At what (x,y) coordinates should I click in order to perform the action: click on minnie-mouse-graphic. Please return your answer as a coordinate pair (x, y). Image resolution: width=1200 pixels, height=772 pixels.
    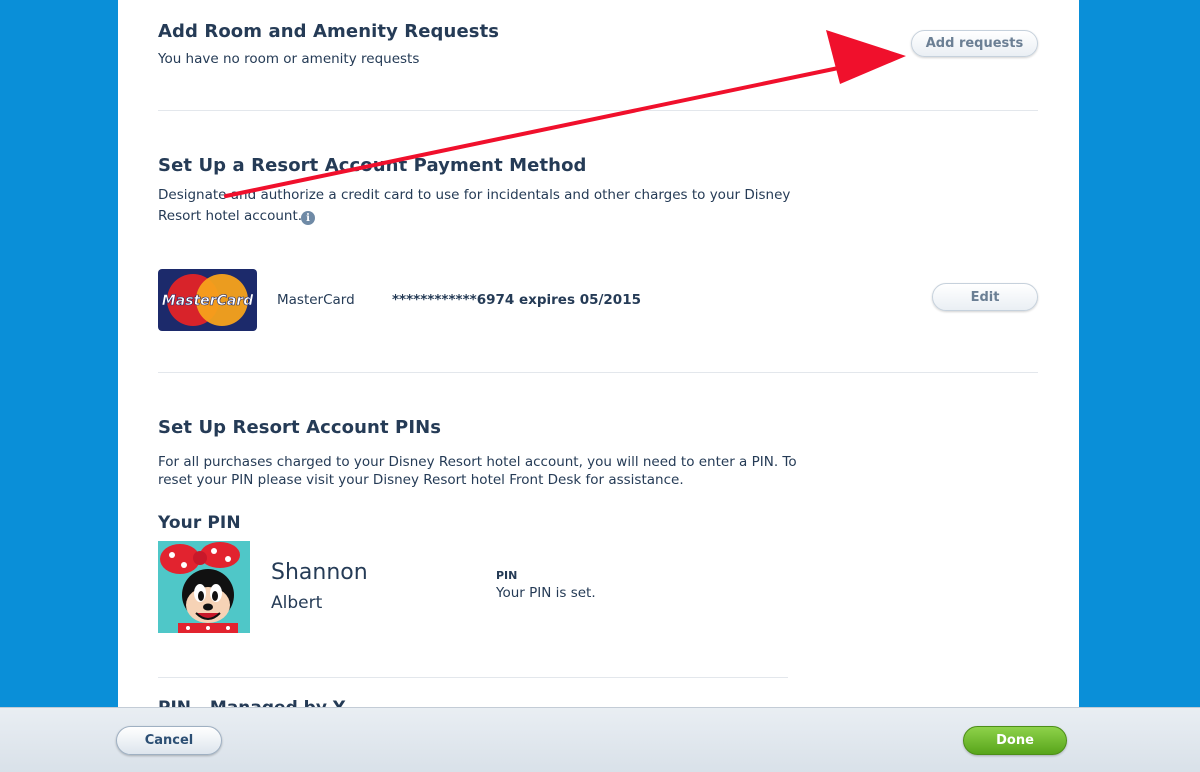
    Looking at the image, I should click on (204, 587).